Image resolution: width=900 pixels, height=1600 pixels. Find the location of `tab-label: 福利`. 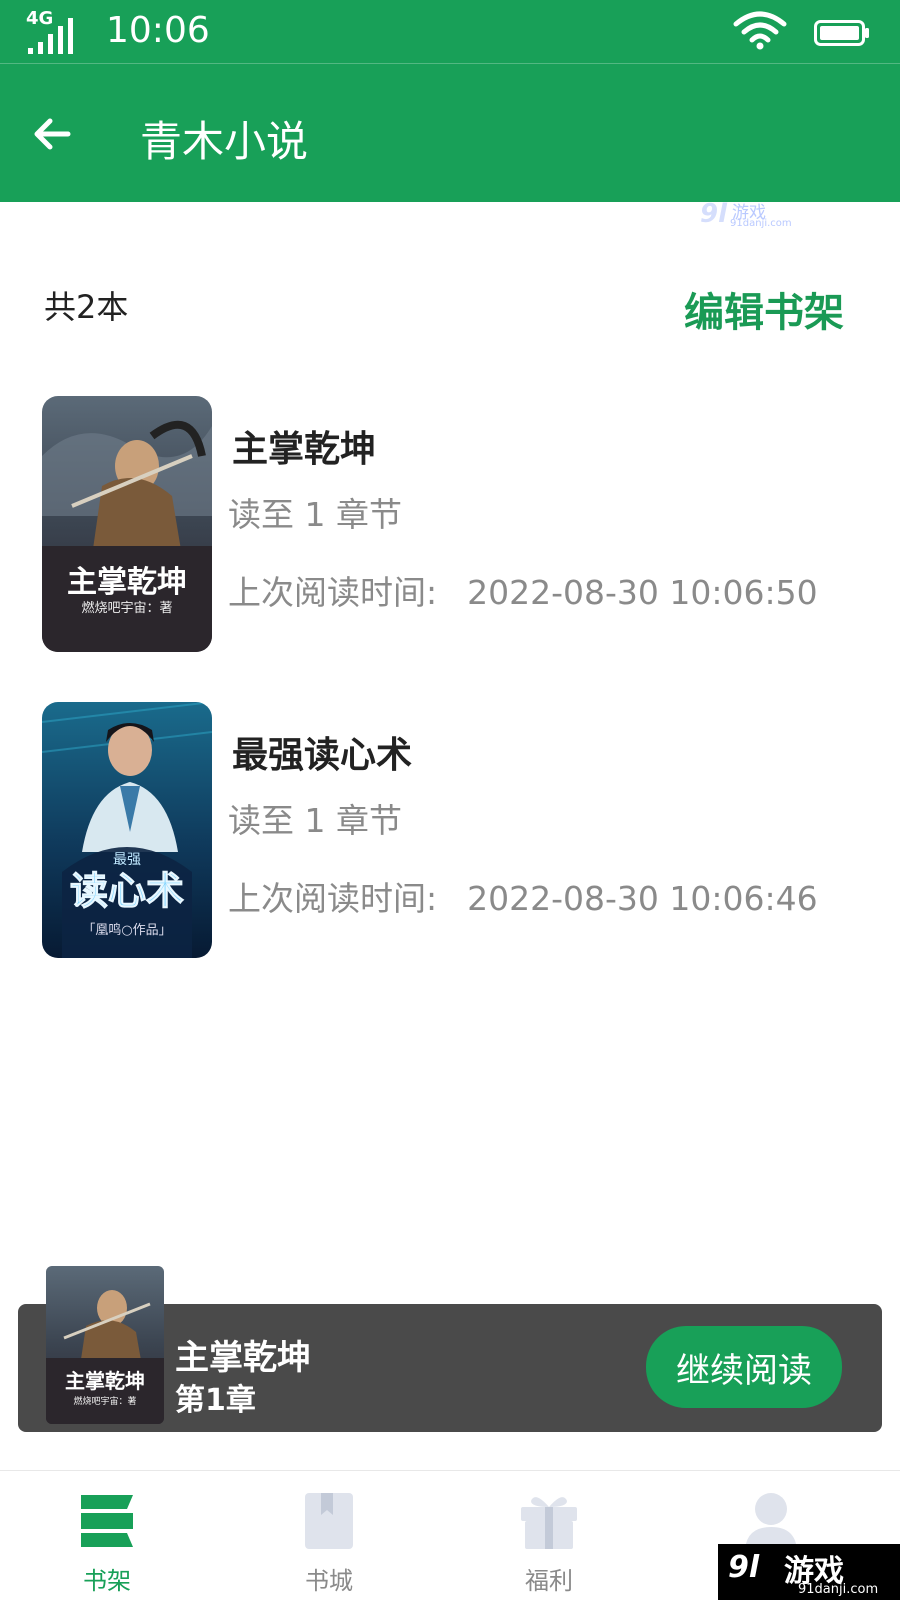

tab-label: 福利 is located at coordinates (549, 1581).